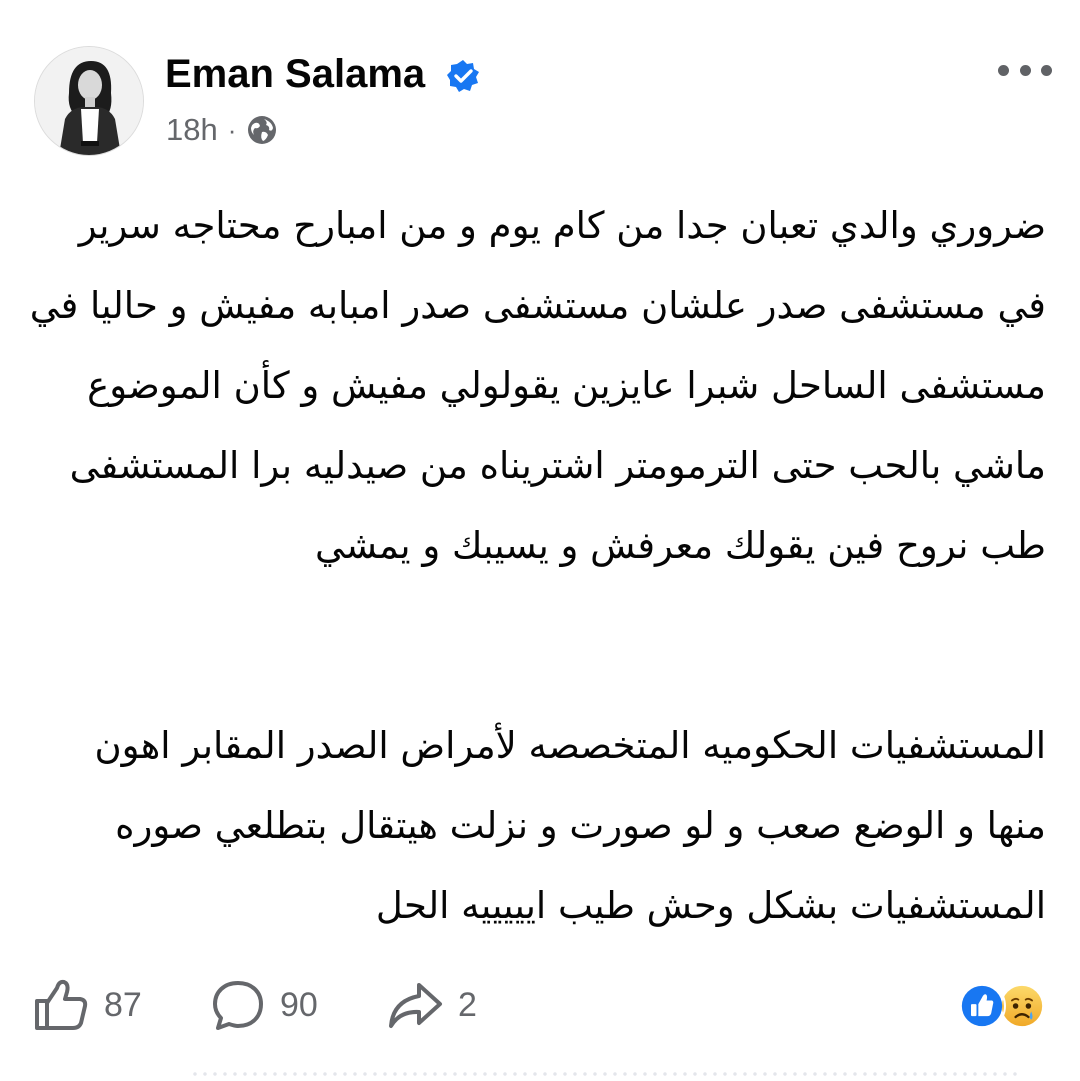  Describe the element at coordinates (262, 130) in the screenshot. I see `globe-icon` at that location.